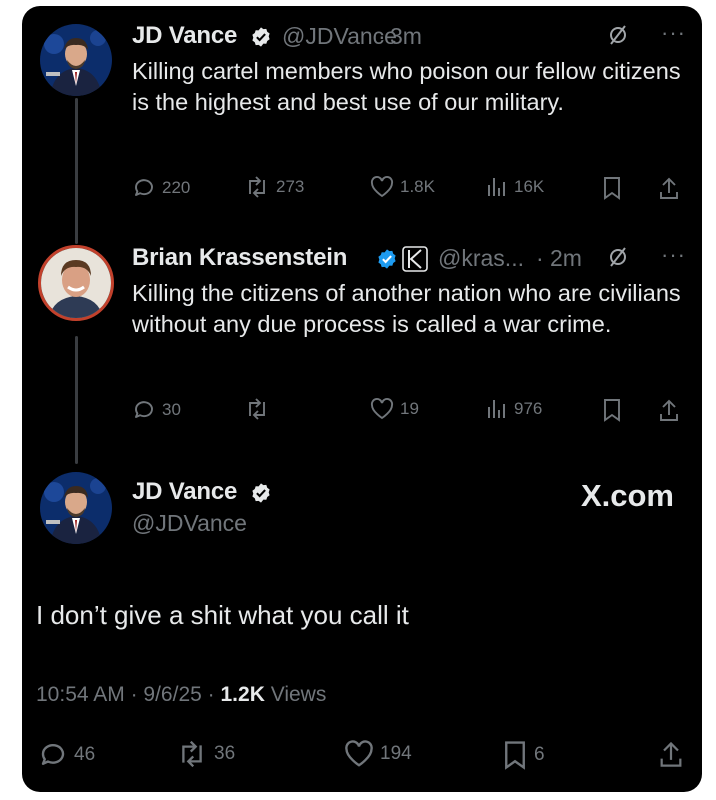 This screenshot has height=800, width=716. I want to click on tweet-actions: 220 273 1.8K 16K, so click(410, 191).